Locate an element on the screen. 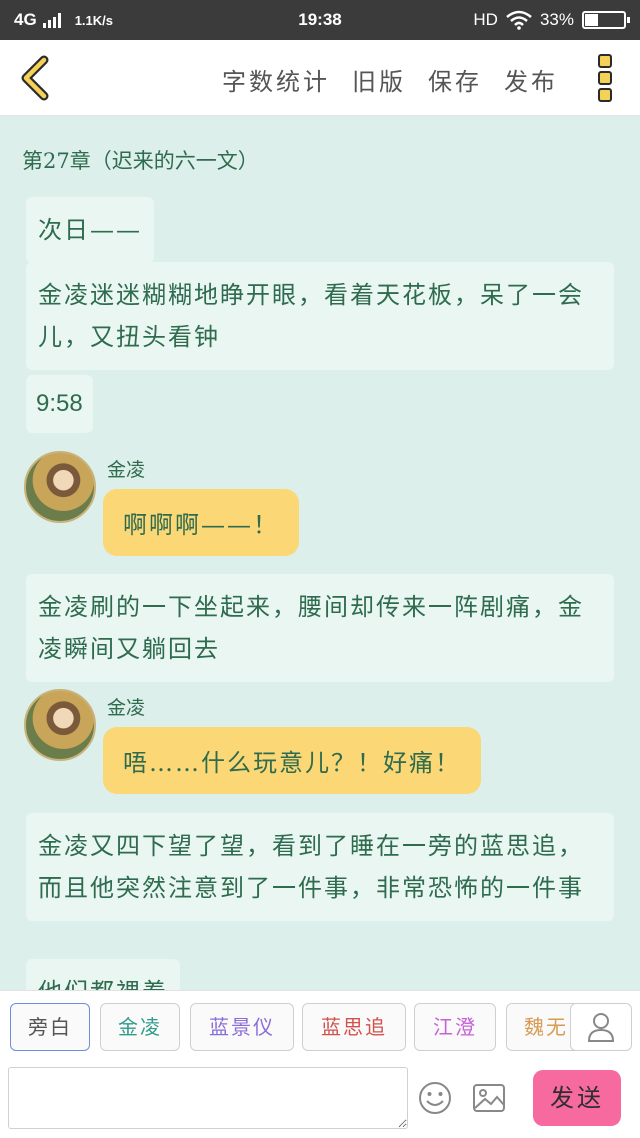  message-input is located at coordinates (208, 1098).